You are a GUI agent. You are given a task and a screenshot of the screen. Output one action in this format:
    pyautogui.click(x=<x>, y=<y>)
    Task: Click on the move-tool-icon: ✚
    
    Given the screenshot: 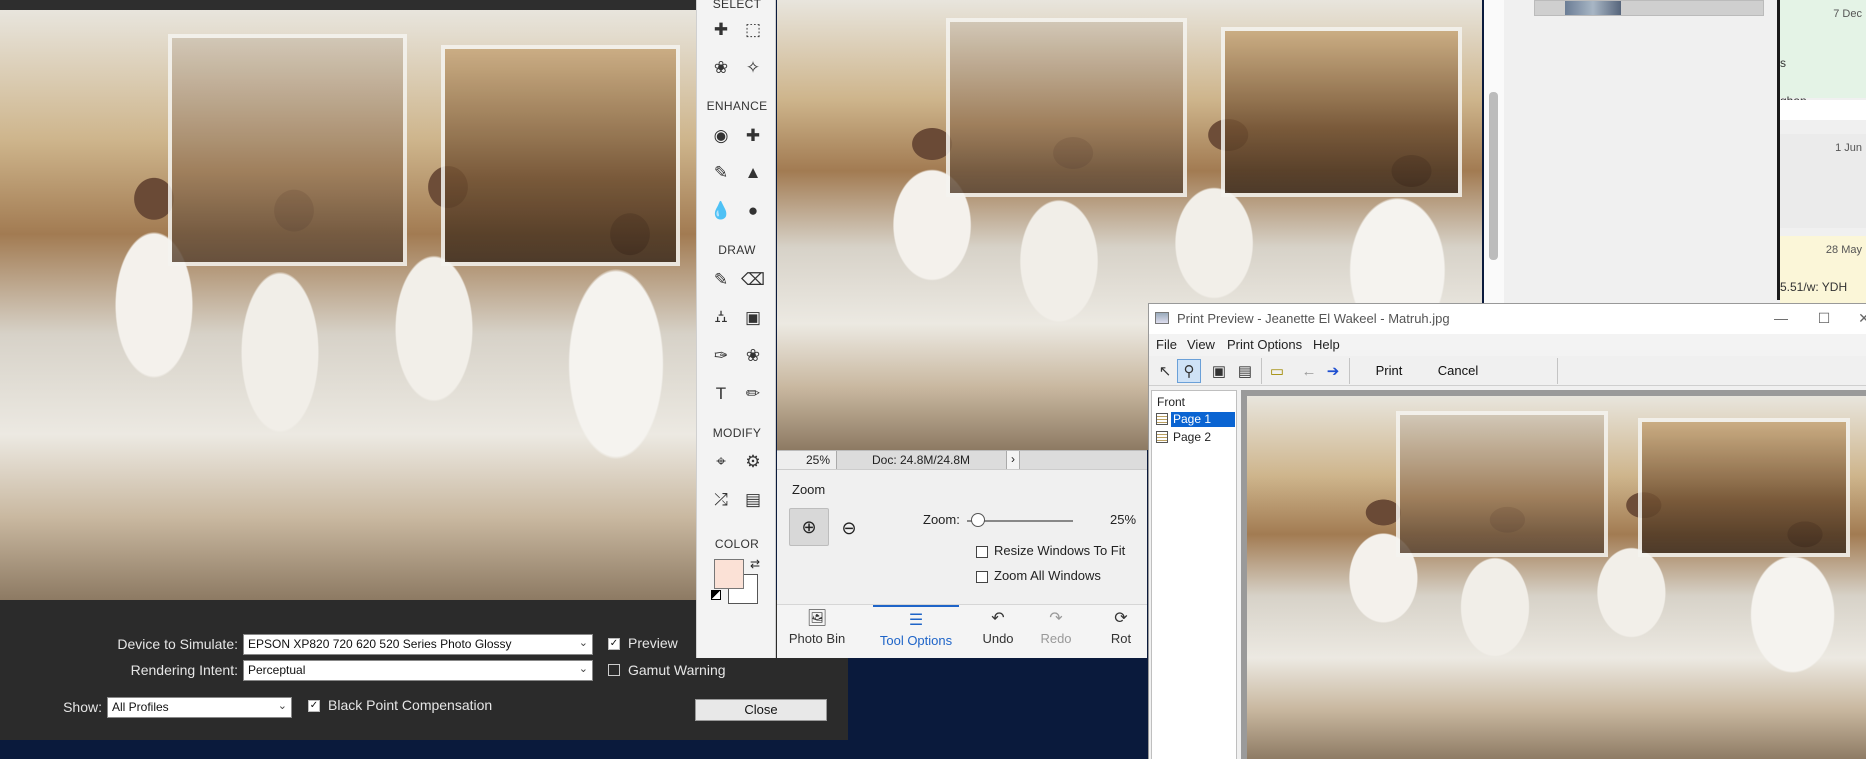 What is the action you would take?
    pyautogui.click(x=721, y=30)
    